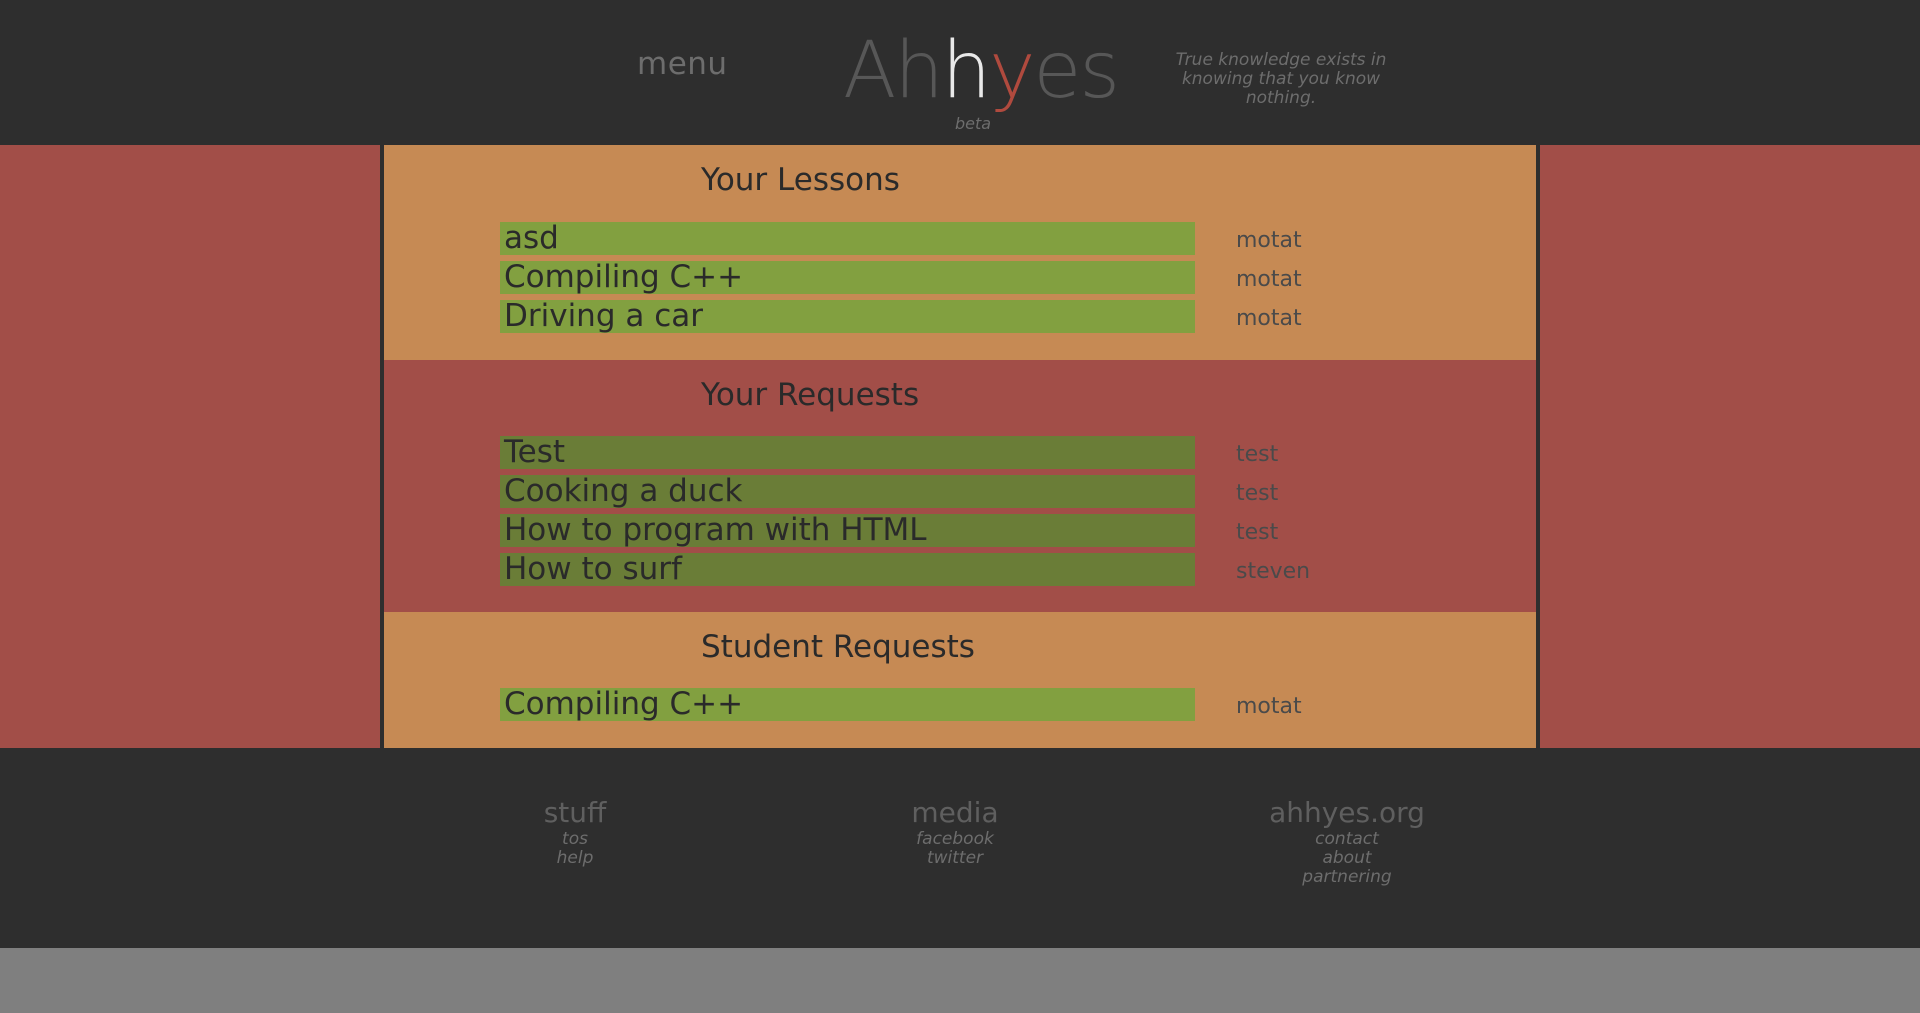  I want to click on footer-column-media: media facebook twitter, so click(954, 832).